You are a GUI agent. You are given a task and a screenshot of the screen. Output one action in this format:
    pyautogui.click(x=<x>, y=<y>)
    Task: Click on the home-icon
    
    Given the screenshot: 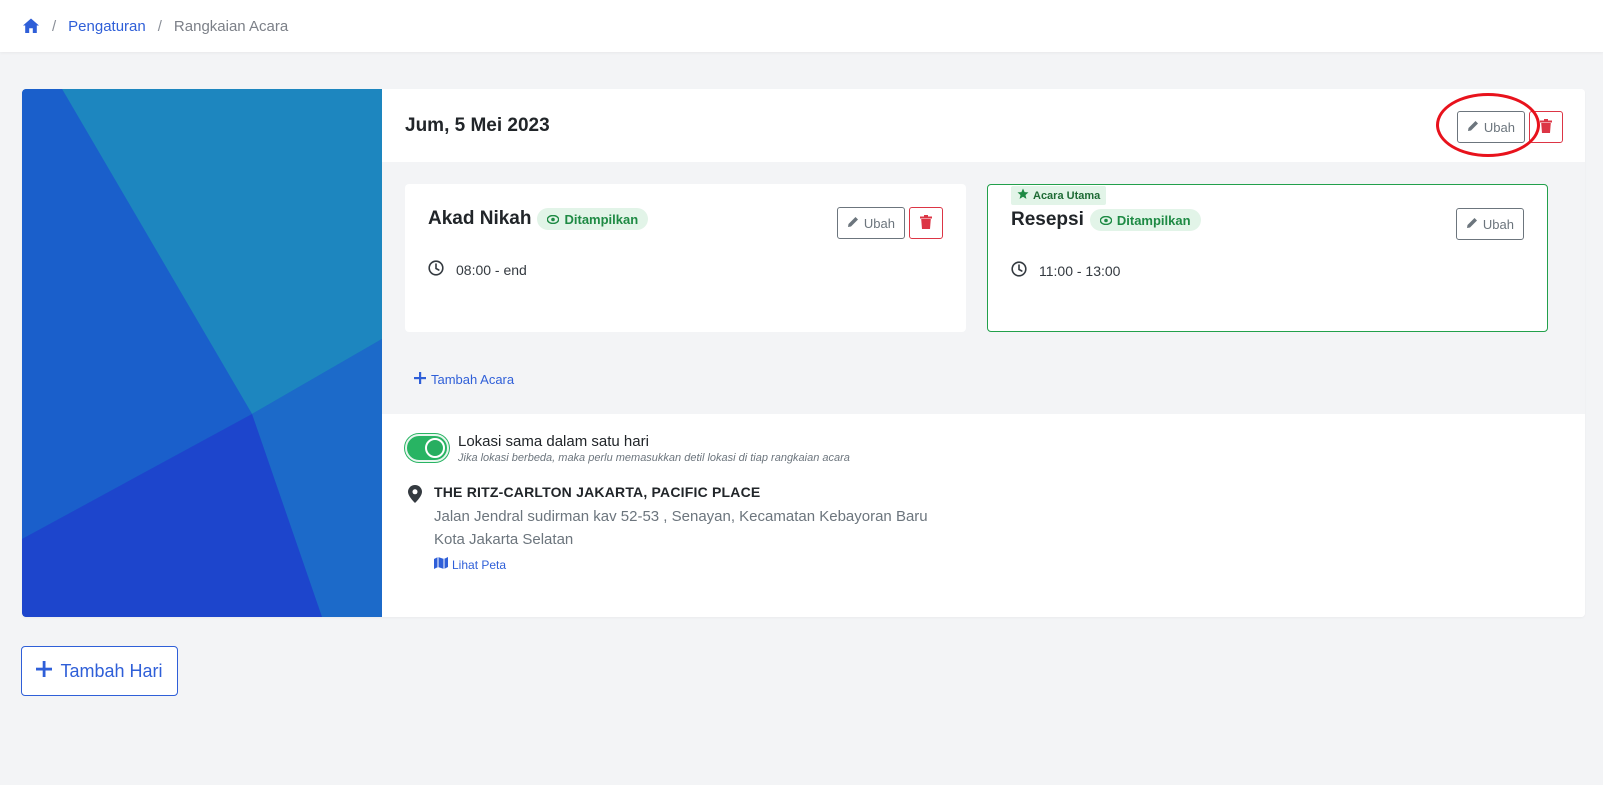 What is the action you would take?
    pyautogui.click(x=31, y=26)
    